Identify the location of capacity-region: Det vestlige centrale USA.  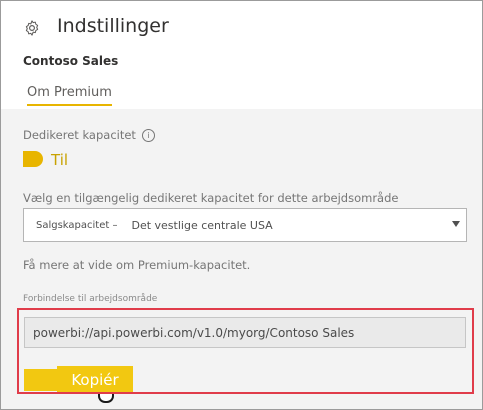
(202, 225).